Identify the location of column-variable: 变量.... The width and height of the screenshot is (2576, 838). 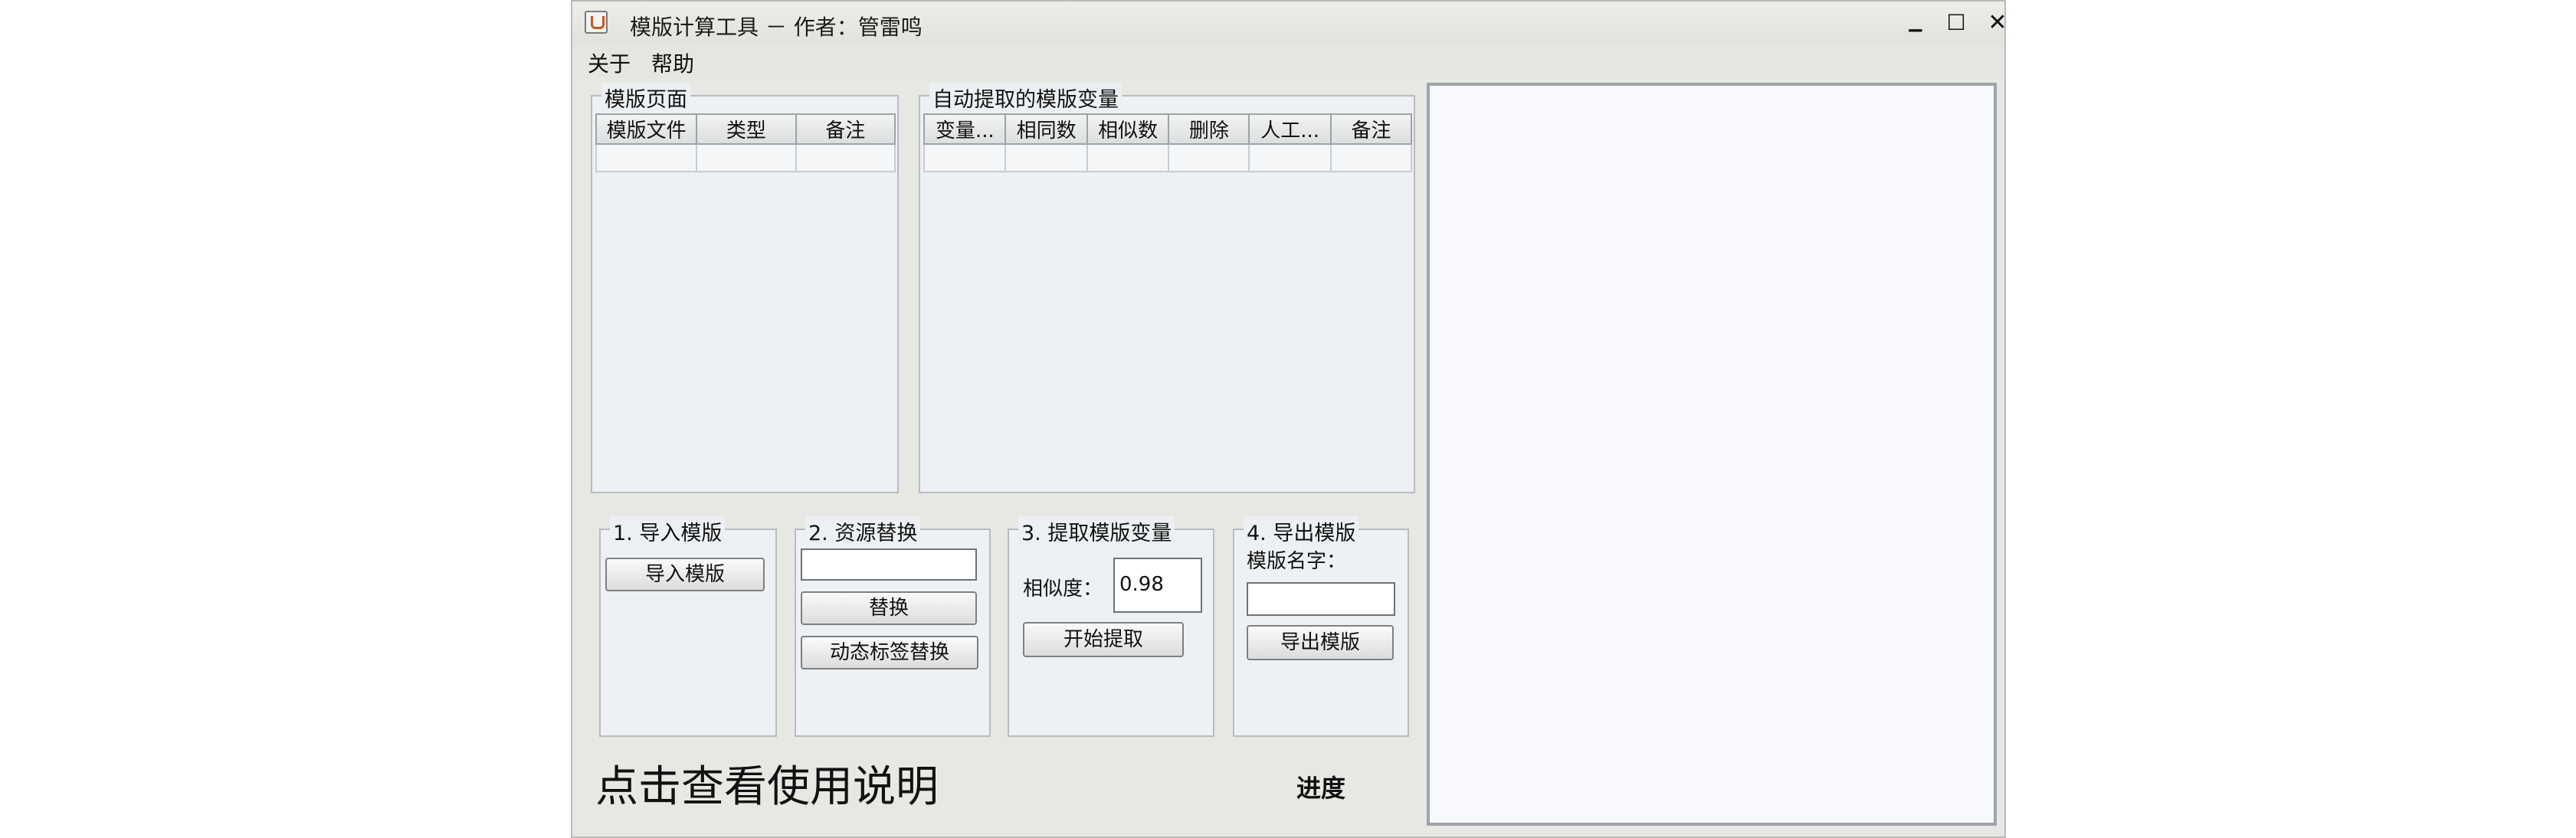
(965, 129).